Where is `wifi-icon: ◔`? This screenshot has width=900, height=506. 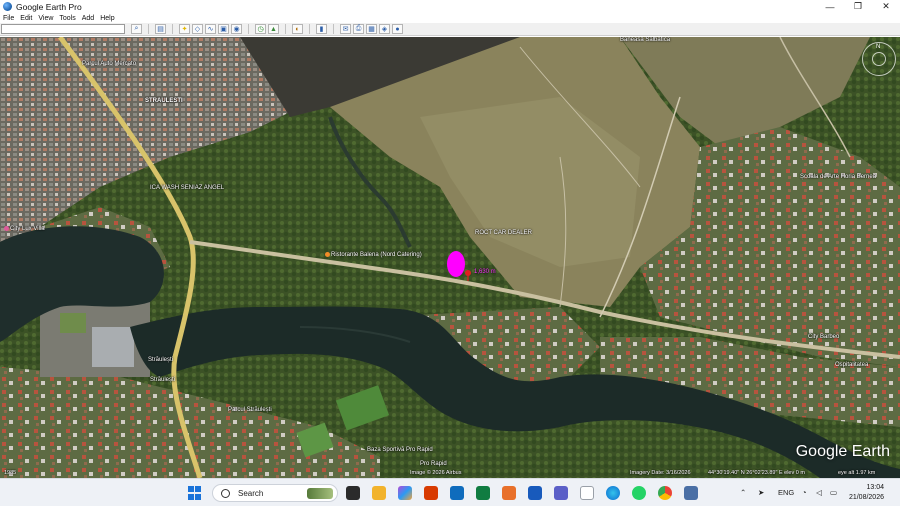
wifi-icon: ◔ is located at coordinates (804, 492).